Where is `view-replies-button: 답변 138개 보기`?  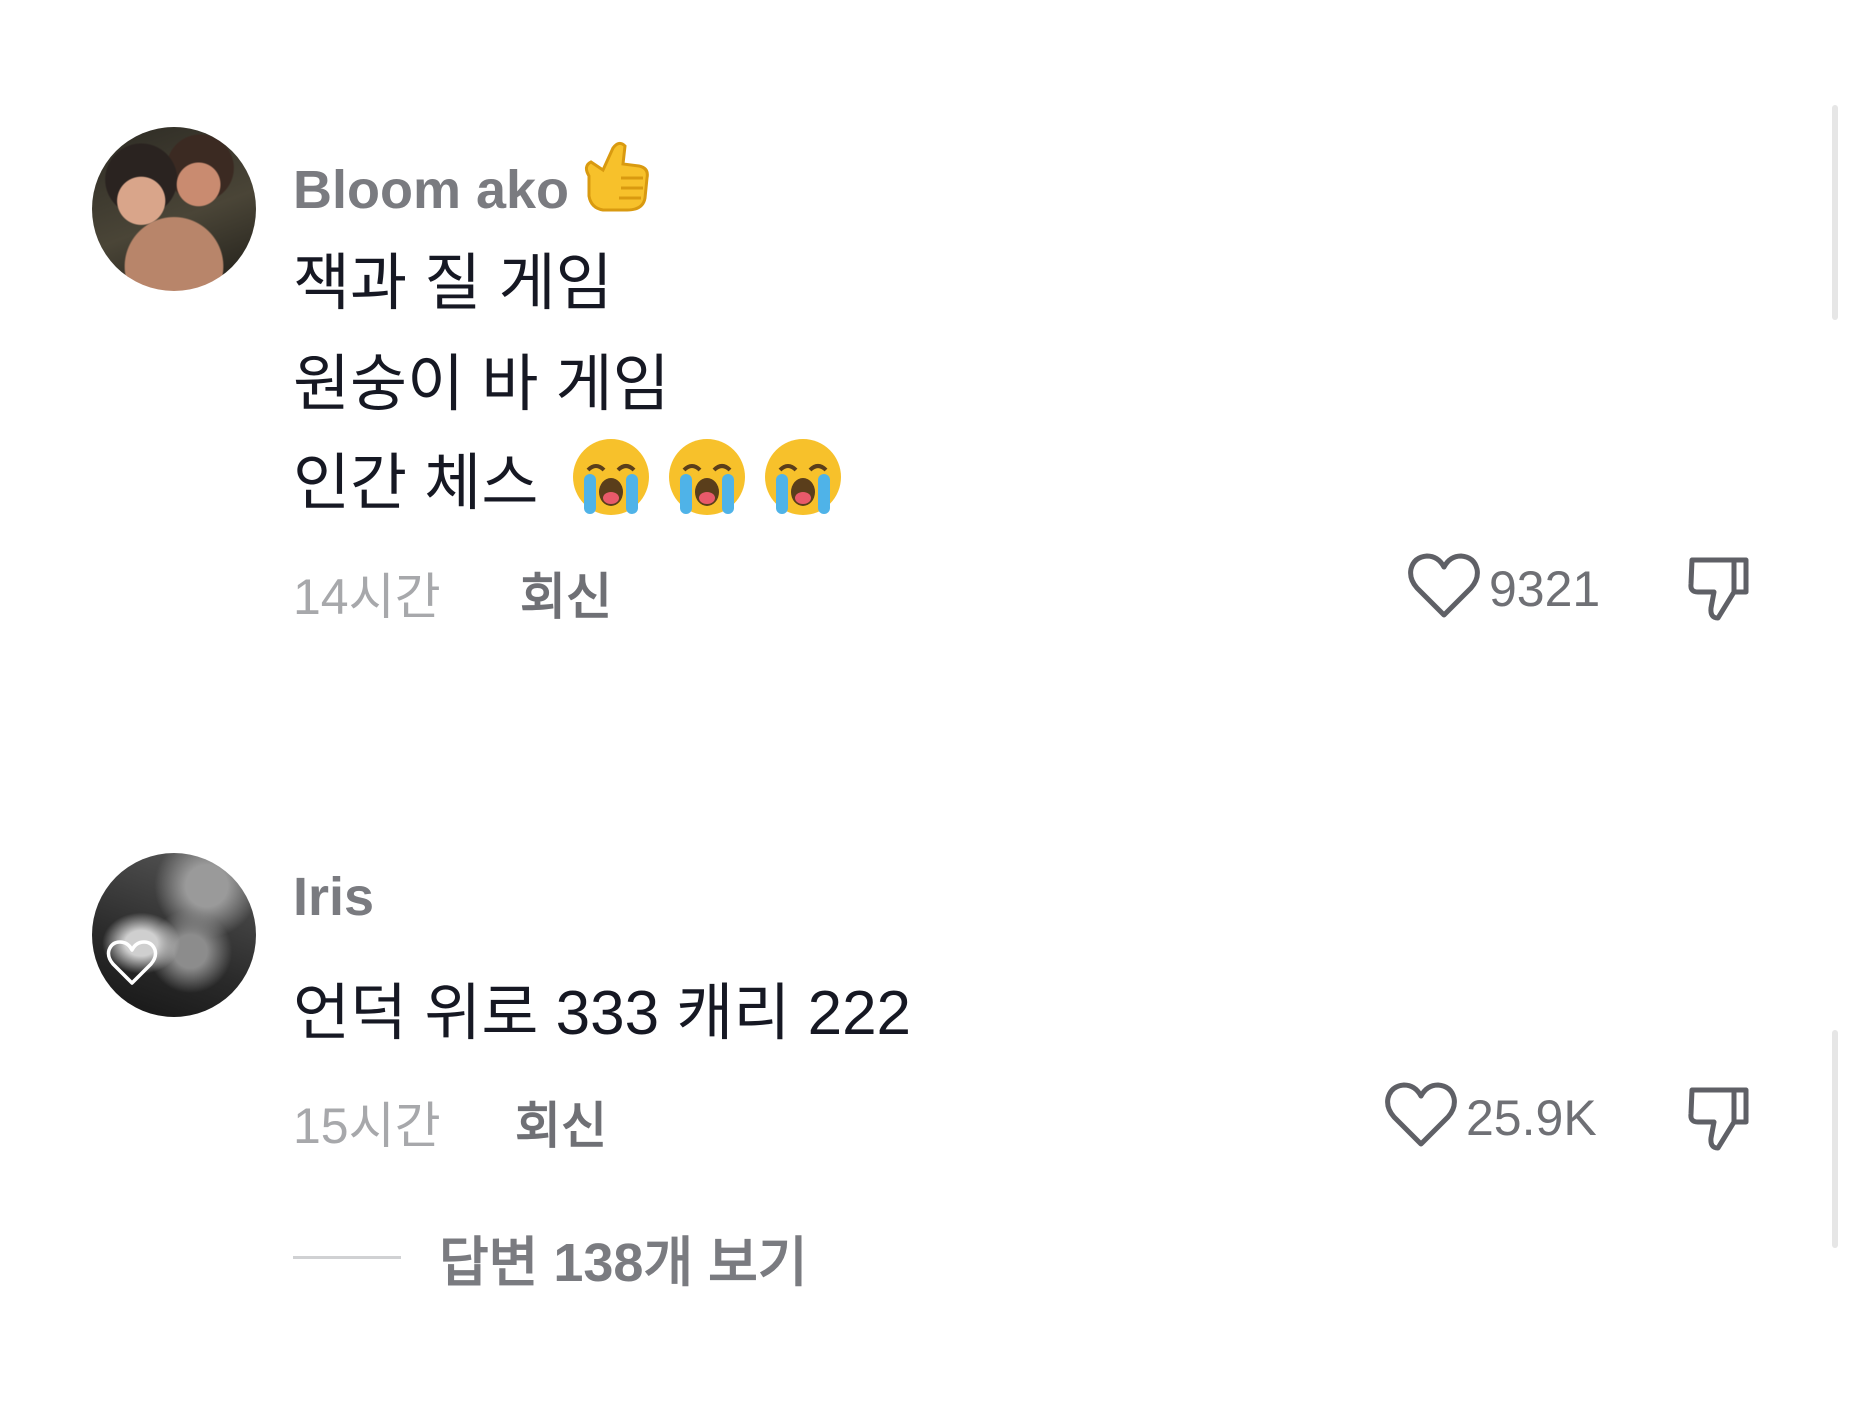 view-replies-button: 답변 138개 보기 is located at coordinates (550, 1257).